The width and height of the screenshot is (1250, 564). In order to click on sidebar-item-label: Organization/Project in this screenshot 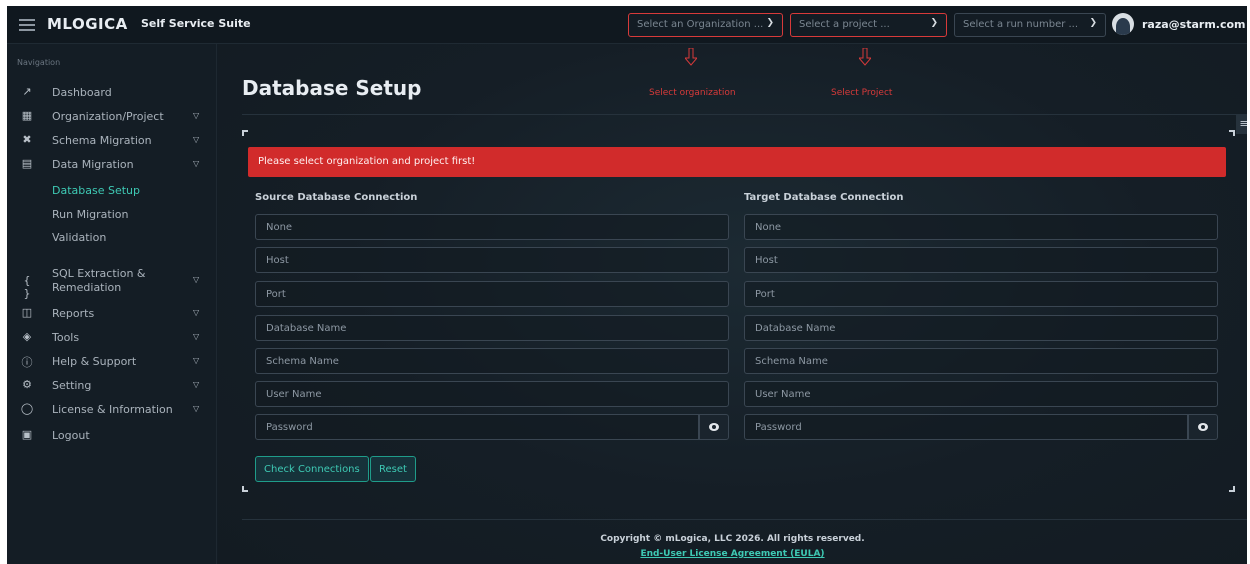, I will do `click(108, 116)`.